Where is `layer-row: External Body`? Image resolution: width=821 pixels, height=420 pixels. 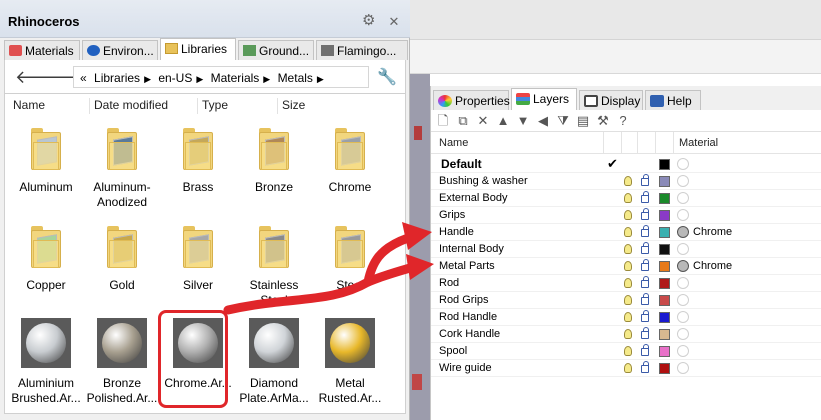 layer-row: External Body is located at coordinates (626, 198).